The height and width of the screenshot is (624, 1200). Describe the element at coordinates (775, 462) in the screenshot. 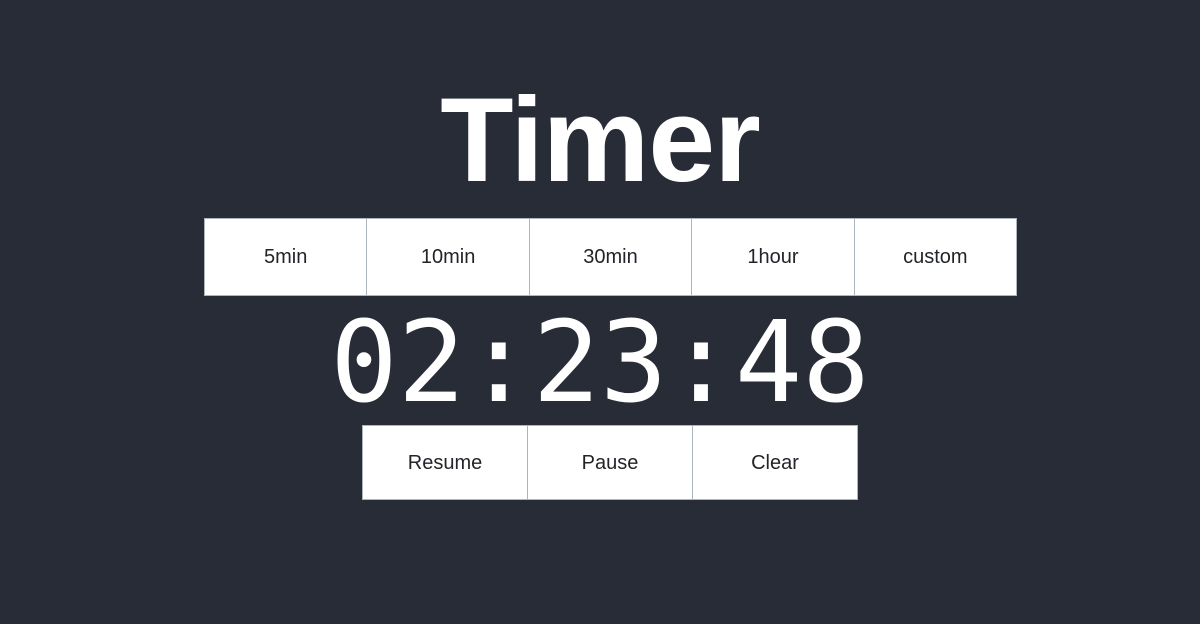

I see `clear-button: Clear` at that location.